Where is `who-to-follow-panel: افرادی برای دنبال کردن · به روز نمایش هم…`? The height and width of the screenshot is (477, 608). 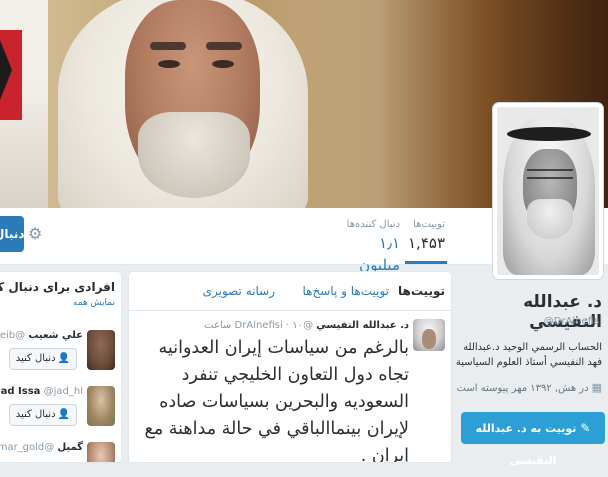 who-to-follow-panel: افرادی برای دنبال کردن · به روز نمایش هم… is located at coordinates (61, 367).